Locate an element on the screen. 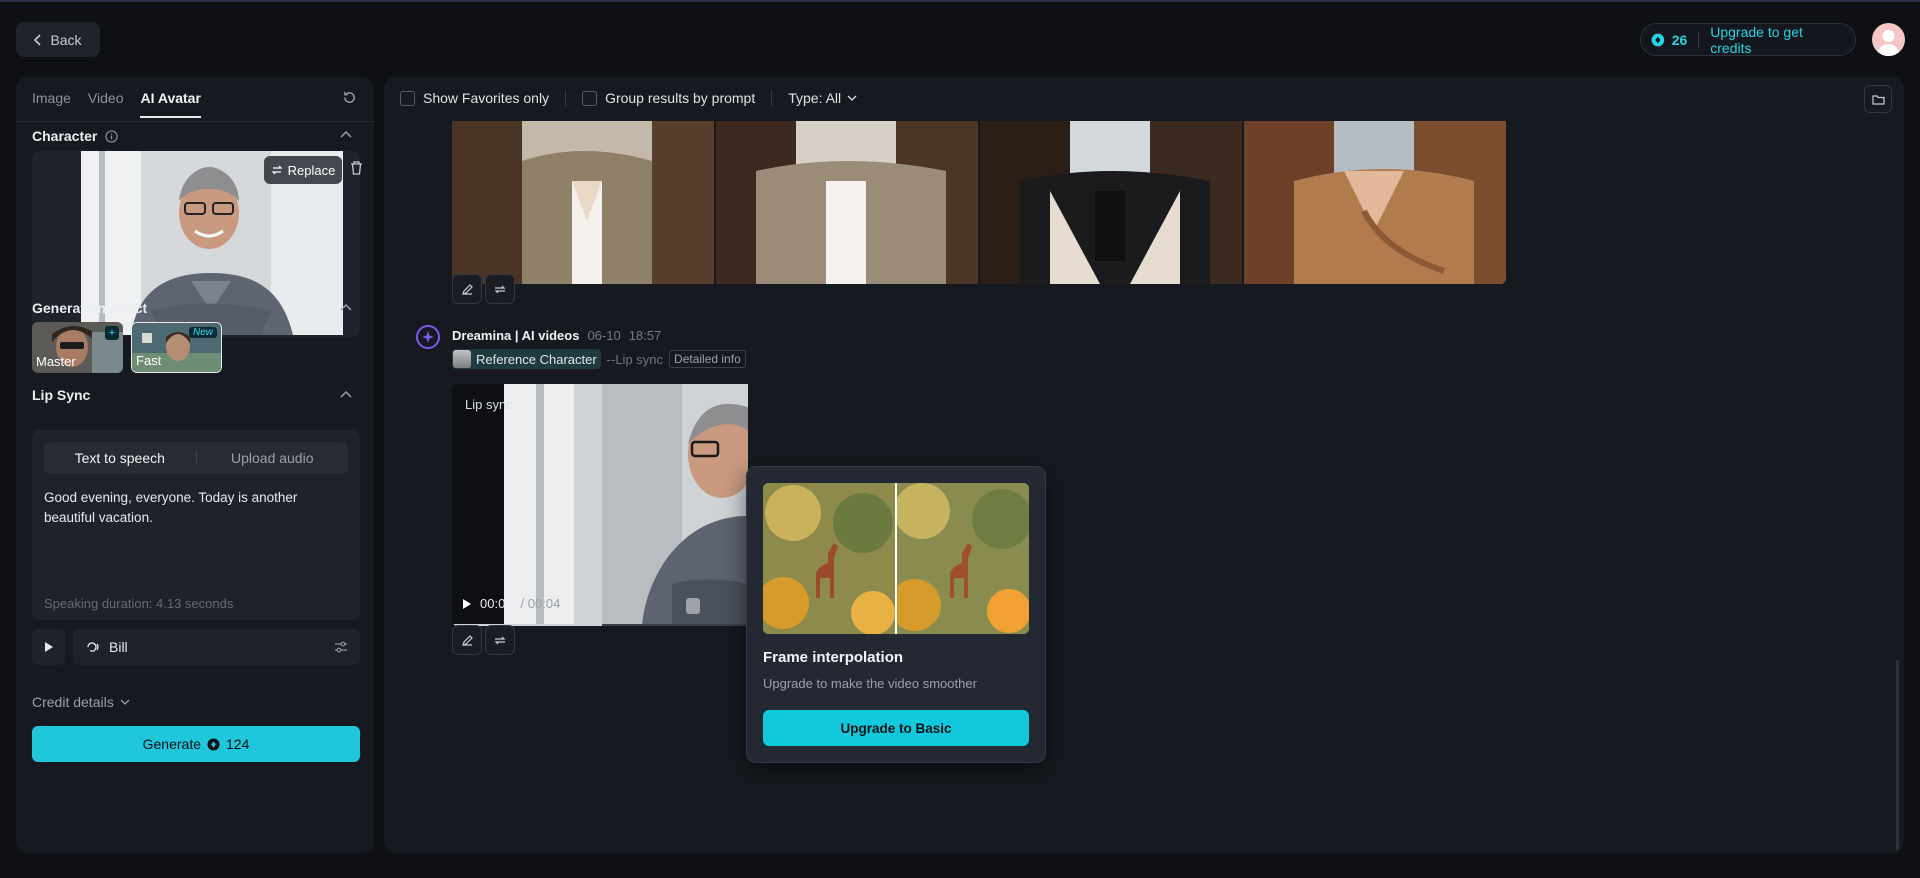  detailed-info-button: Detailed info is located at coordinates (707, 359).